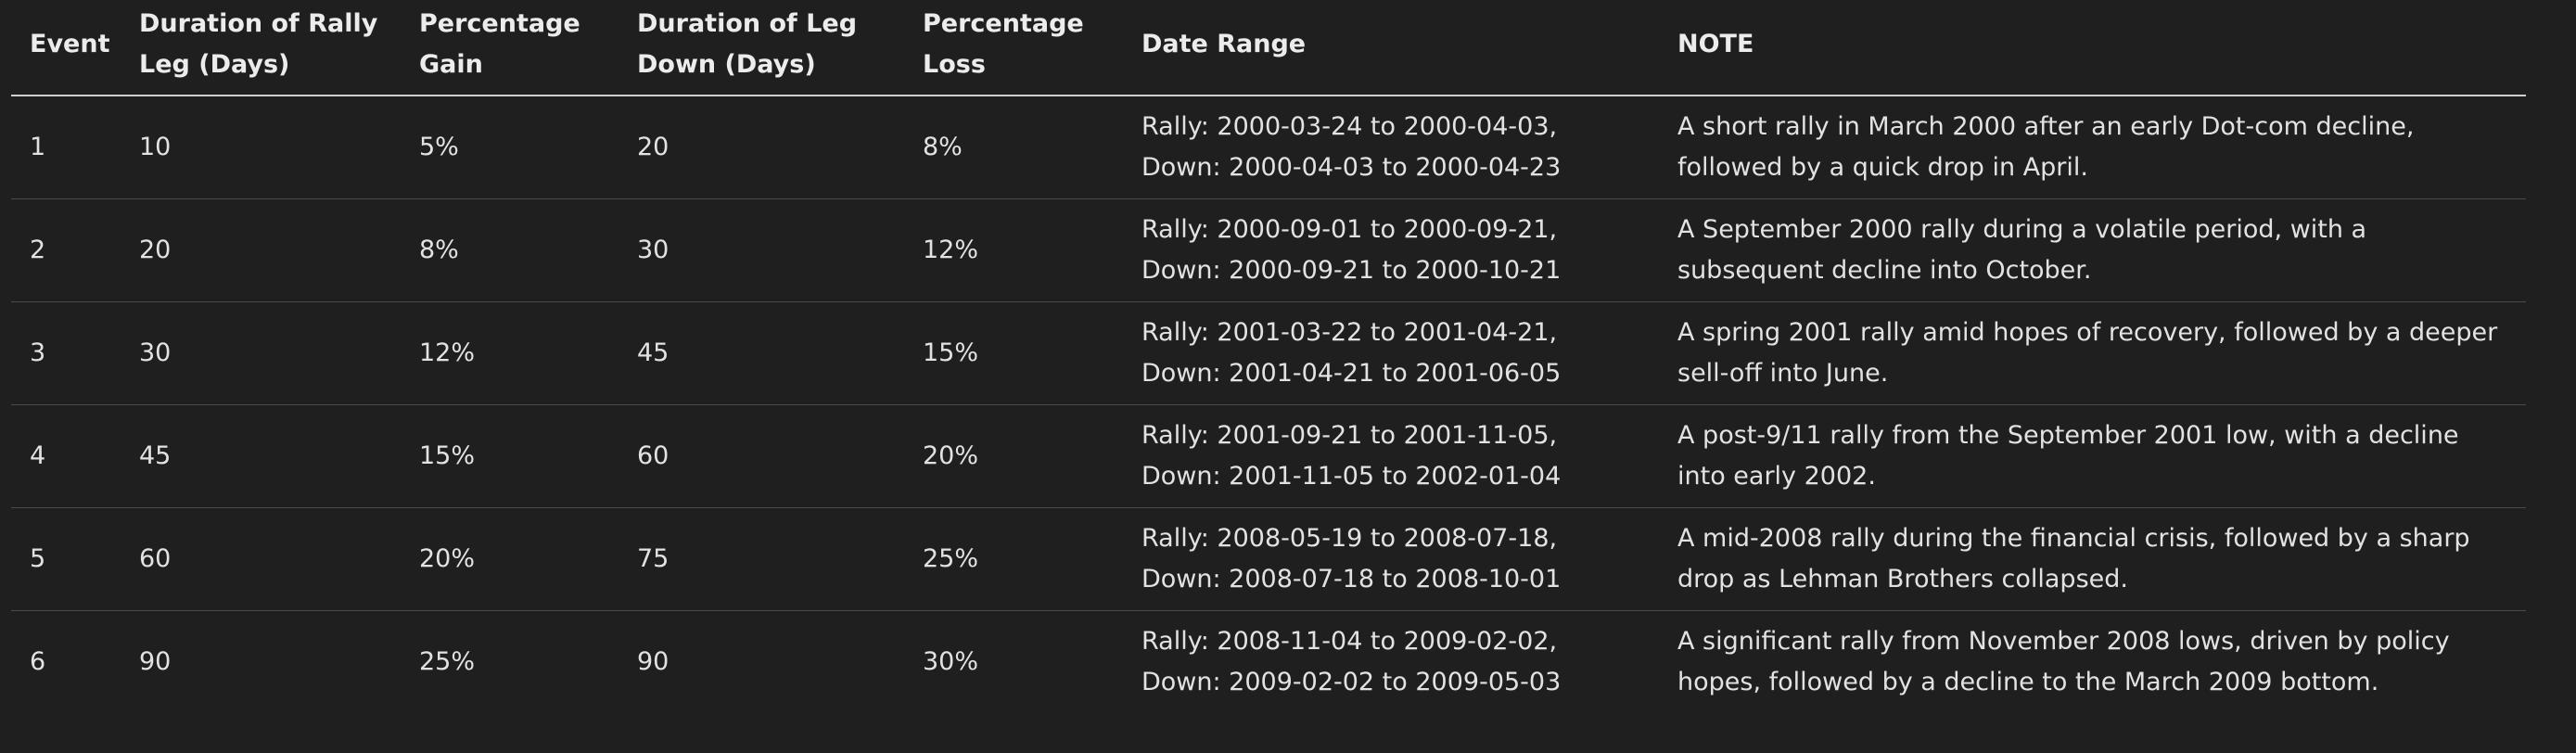  I want to click on cell-event: 2, so click(66, 250).